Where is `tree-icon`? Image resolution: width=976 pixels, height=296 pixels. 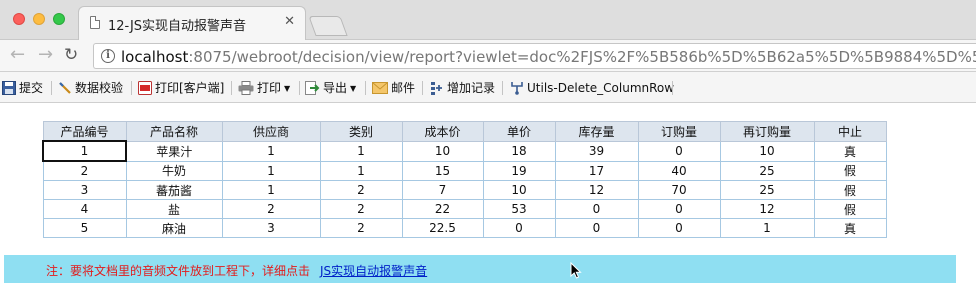 tree-icon is located at coordinates (517, 88).